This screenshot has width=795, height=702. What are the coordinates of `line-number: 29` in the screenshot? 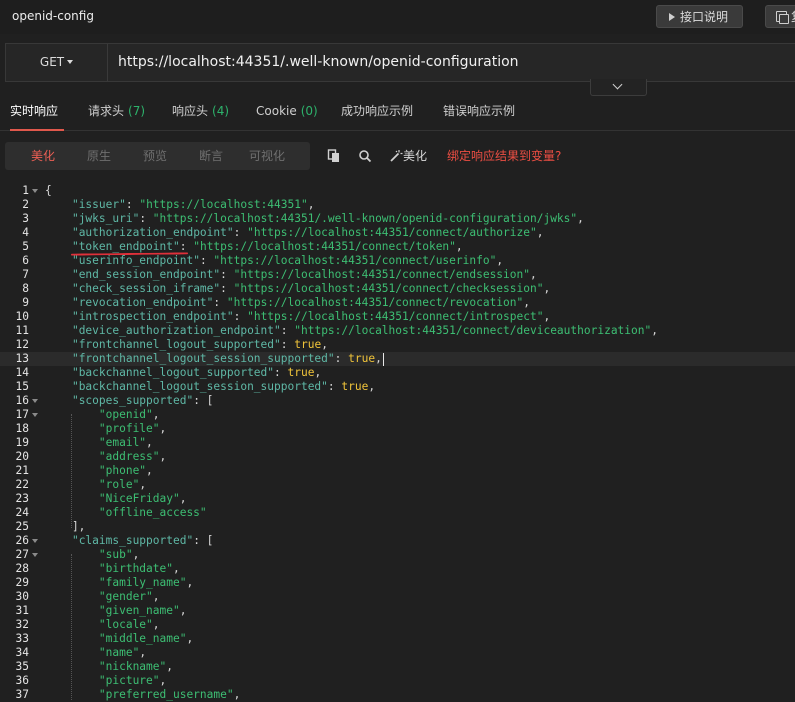 It's located at (22, 582).